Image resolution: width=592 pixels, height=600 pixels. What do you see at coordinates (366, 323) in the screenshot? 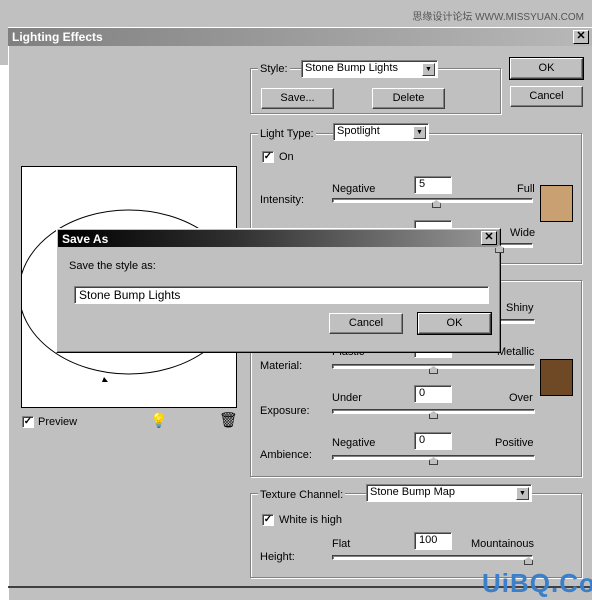
I see `save-as-cancel-button: Cancel` at bounding box center [366, 323].